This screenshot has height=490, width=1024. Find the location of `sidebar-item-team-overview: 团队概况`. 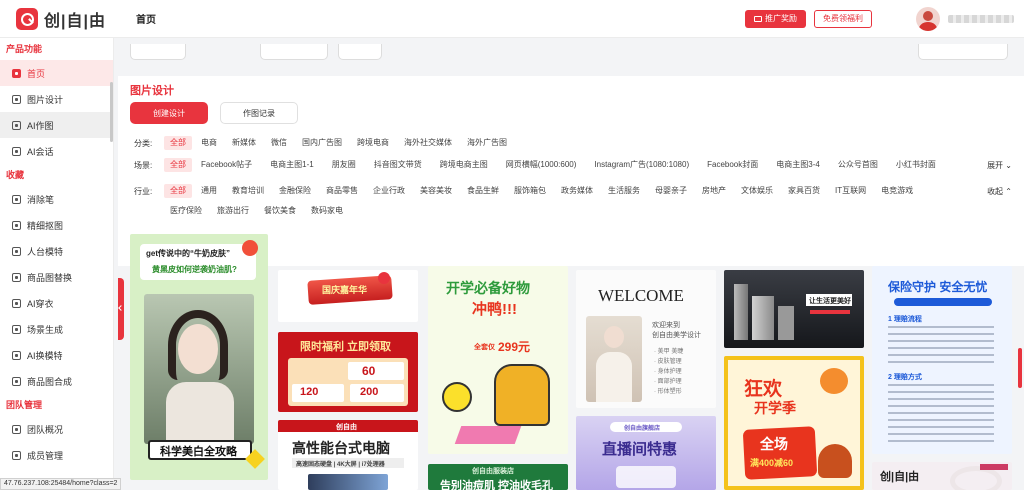

sidebar-item-team-overview: 团队概况 is located at coordinates (56, 429).